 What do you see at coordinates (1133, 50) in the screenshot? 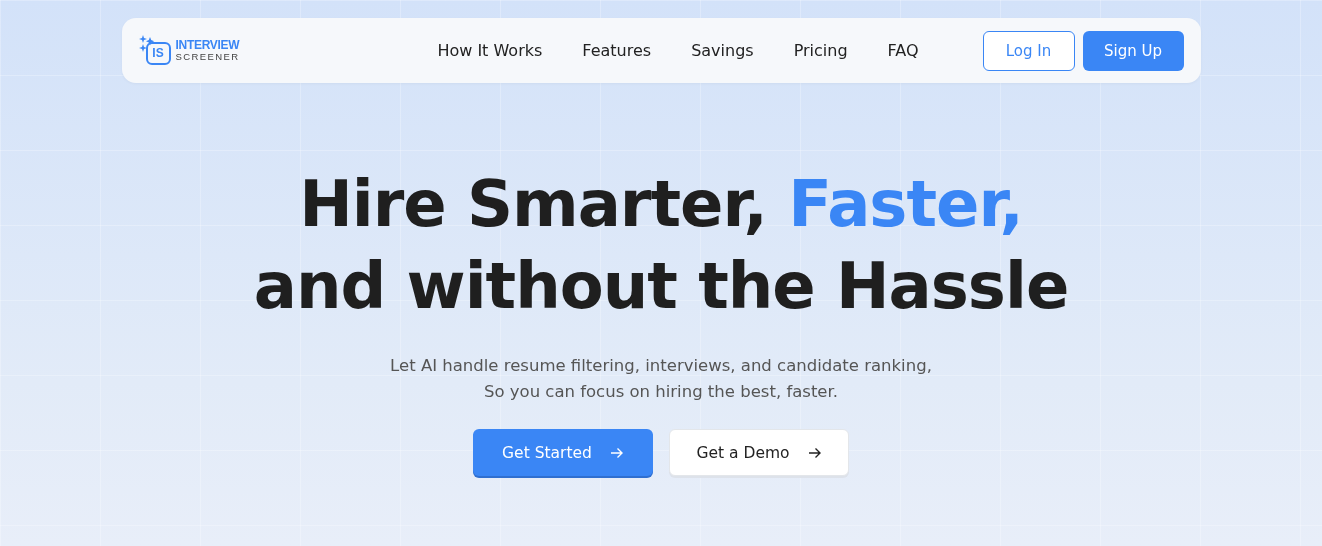
I see `signup-button: Sign Up` at bounding box center [1133, 50].